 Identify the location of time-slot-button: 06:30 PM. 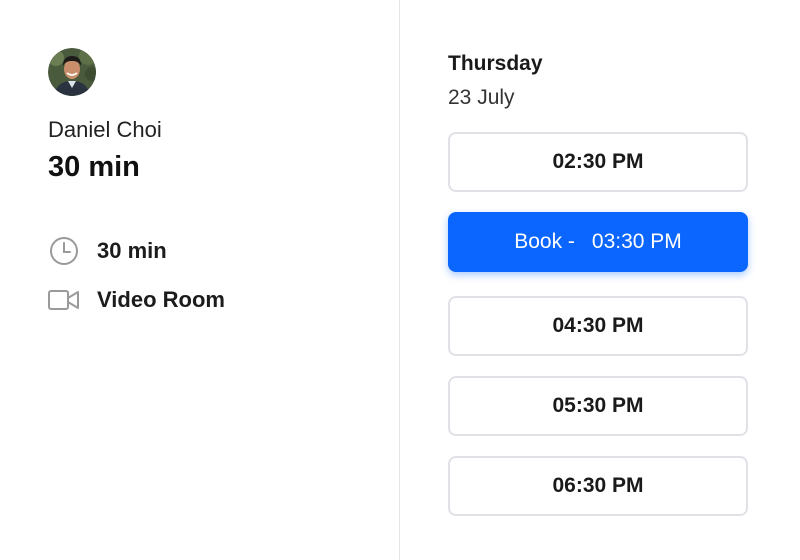
(598, 486).